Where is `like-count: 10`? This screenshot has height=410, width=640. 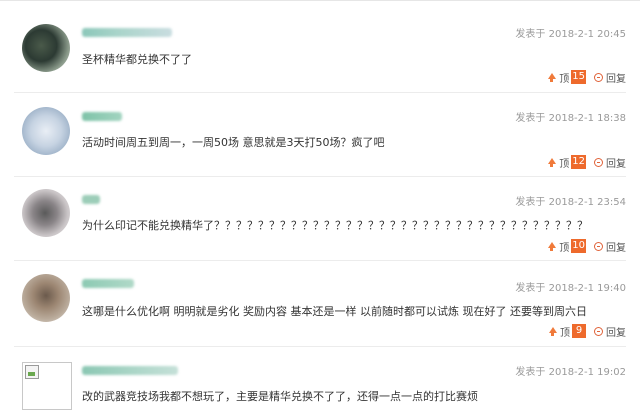 like-count: 10 is located at coordinates (578, 246).